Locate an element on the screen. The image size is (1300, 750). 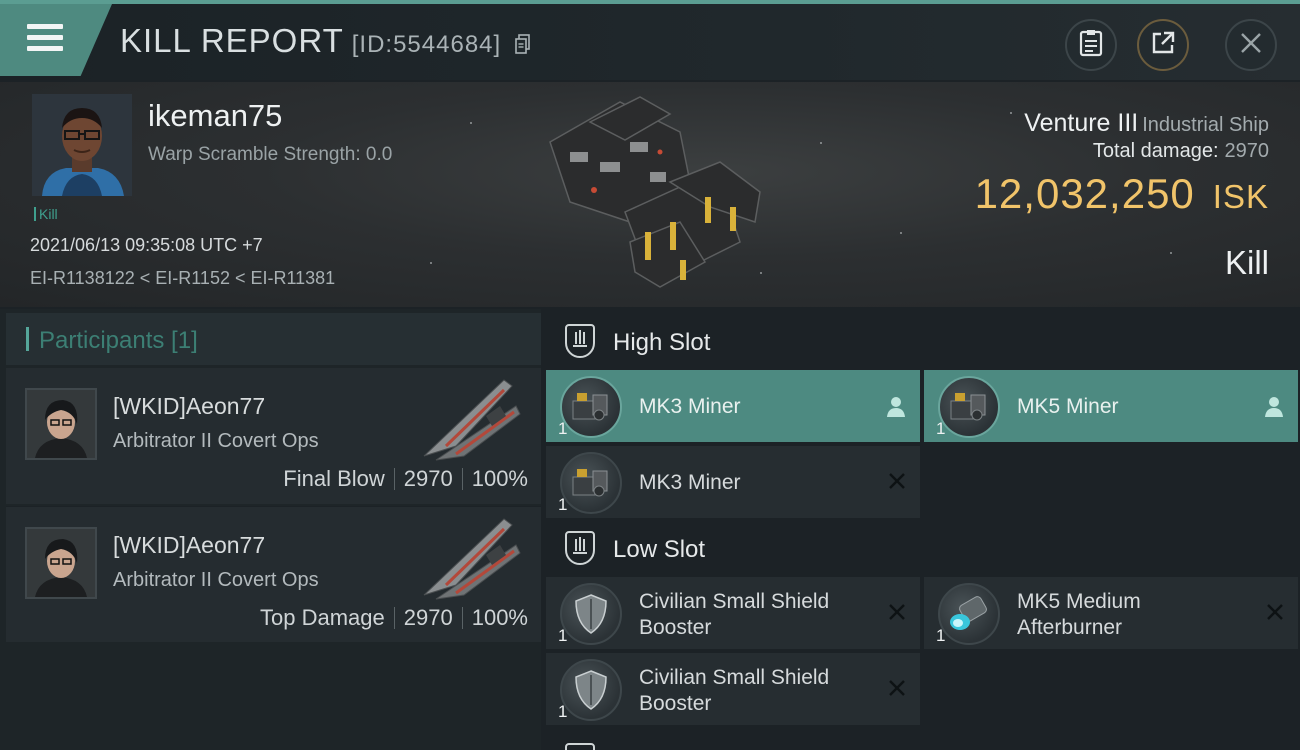
clipboard-button is located at coordinates (1091, 45).